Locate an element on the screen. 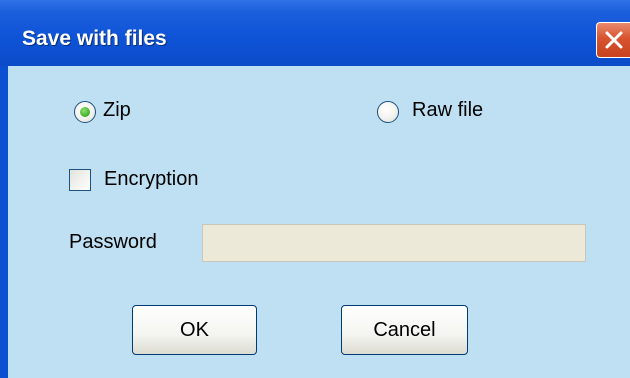 The image size is (630, 378). cancel-button-label: Cancel is located at coordinates (404, 329).